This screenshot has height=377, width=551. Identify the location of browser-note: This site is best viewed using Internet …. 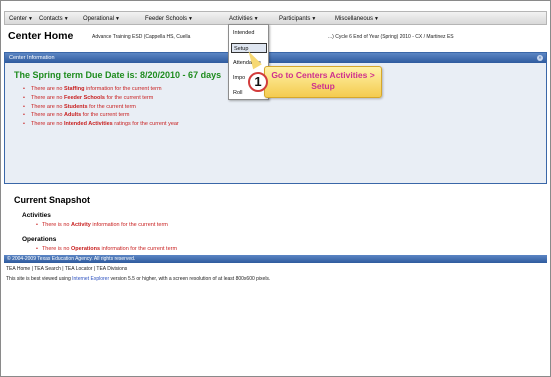
(138, 279).